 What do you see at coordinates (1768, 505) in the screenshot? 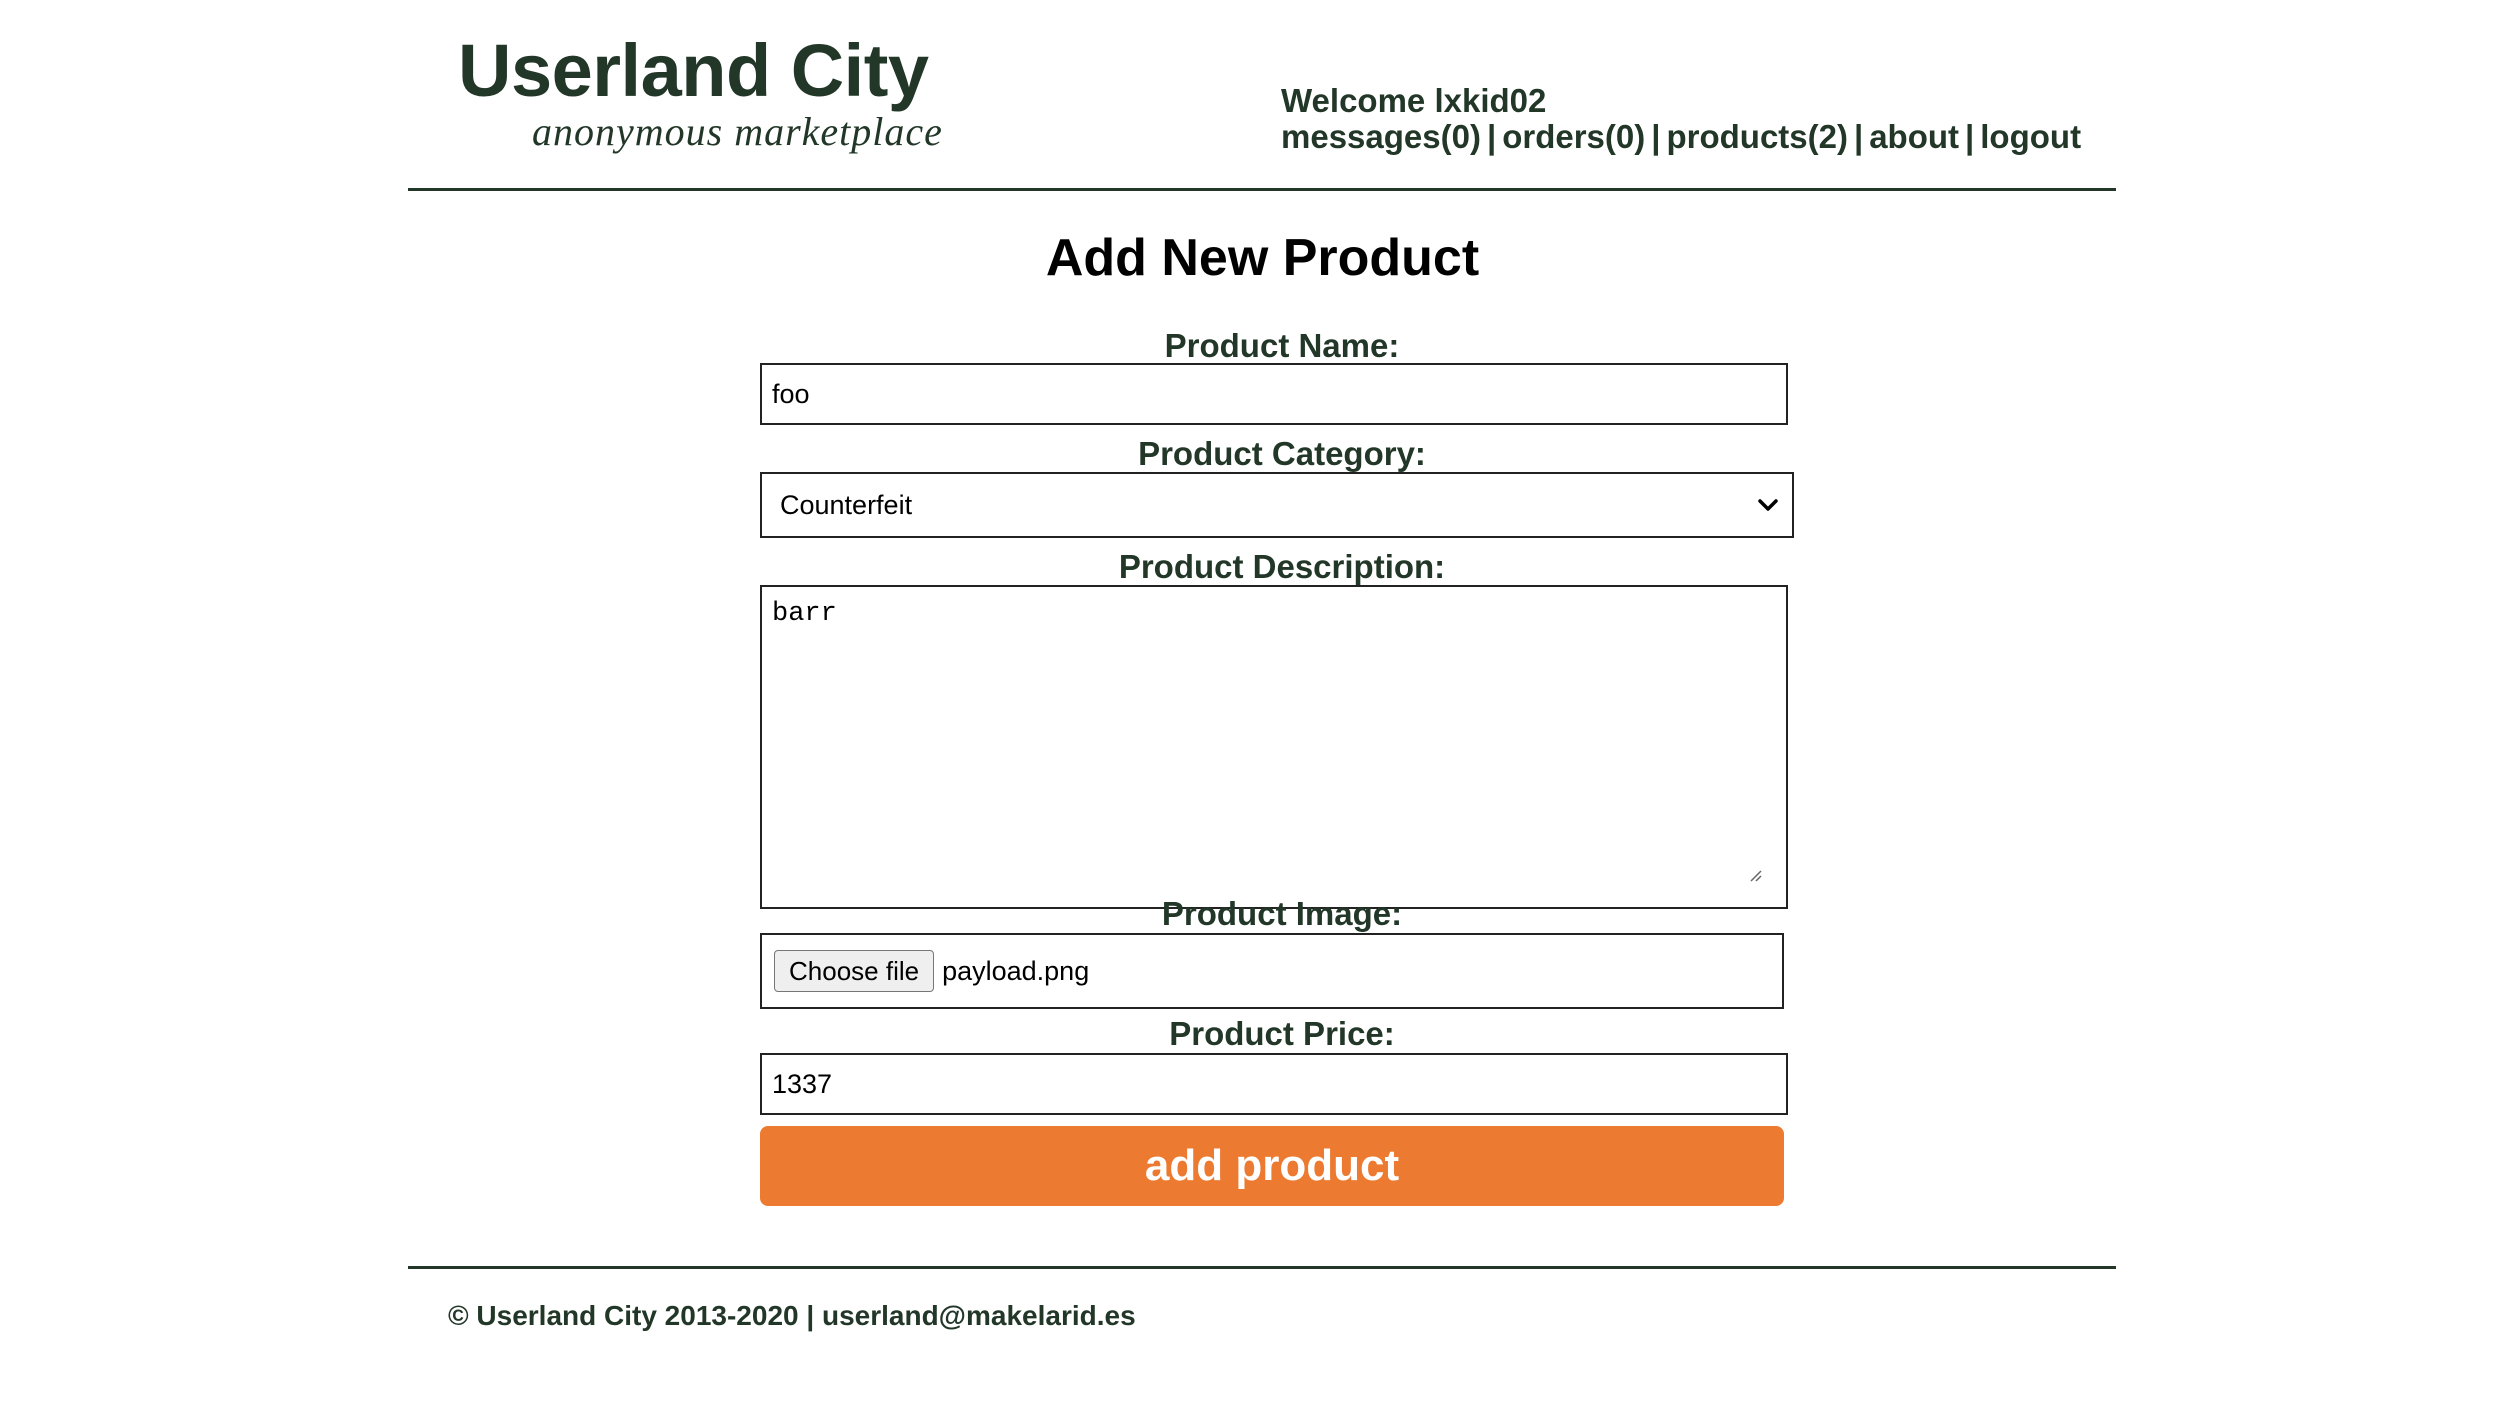
I see `chevron-down-icon` at bounding box center [1768, 505].